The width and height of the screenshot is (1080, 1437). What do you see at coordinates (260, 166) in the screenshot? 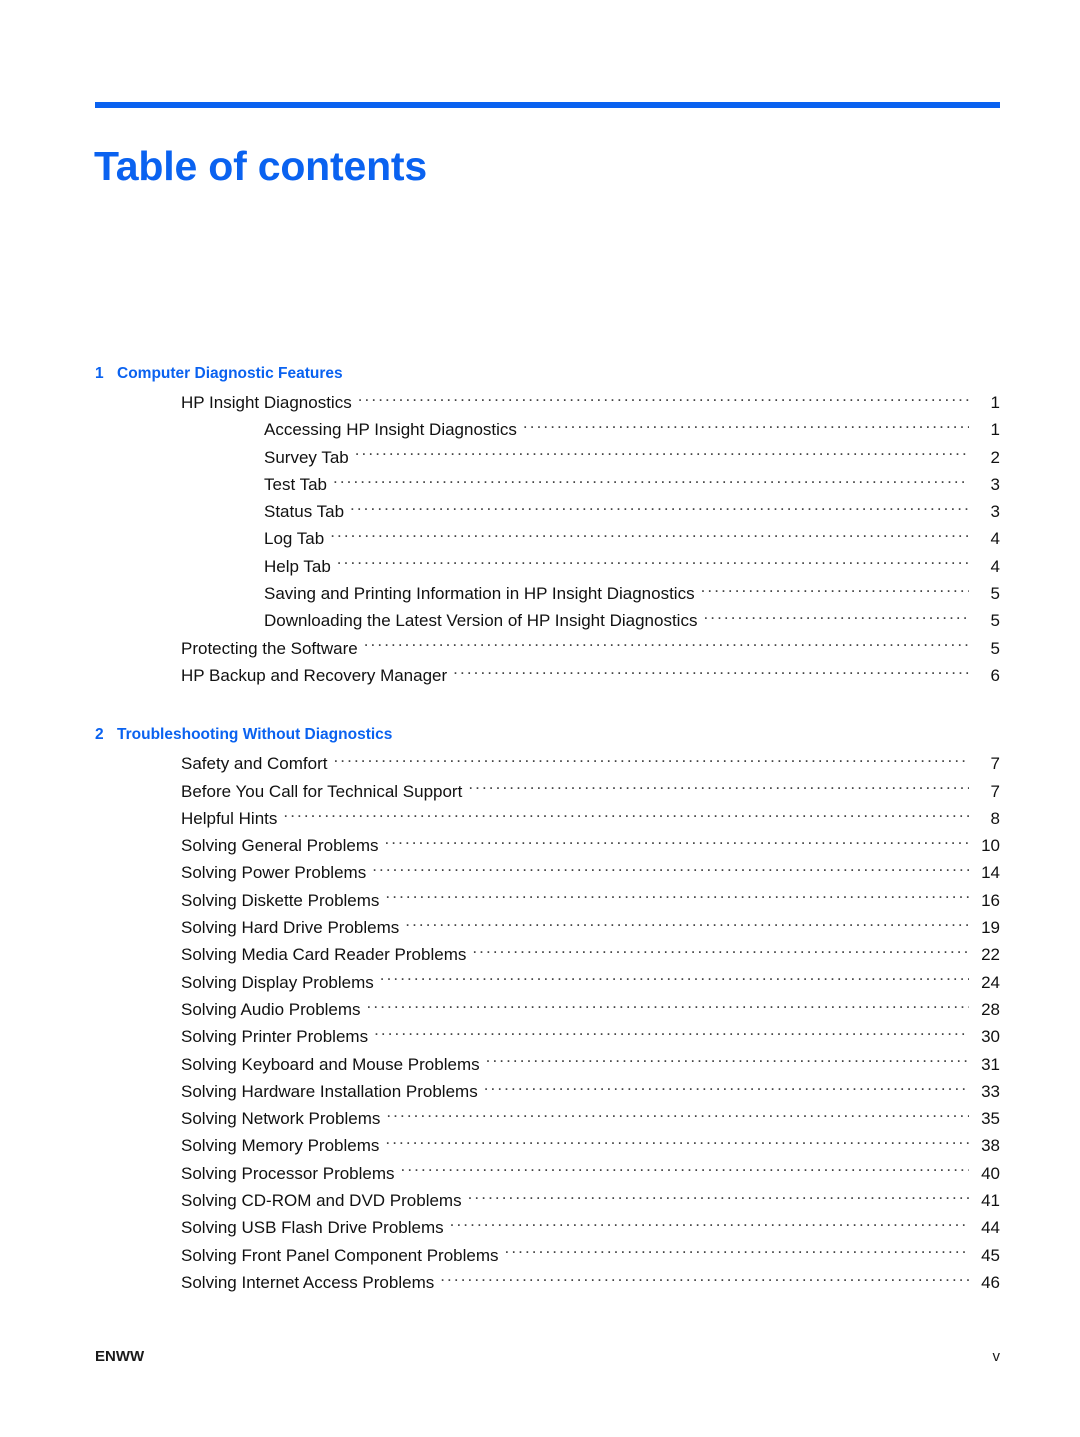
I see `page-title: Table of contents` at bounding box center [260, 166].